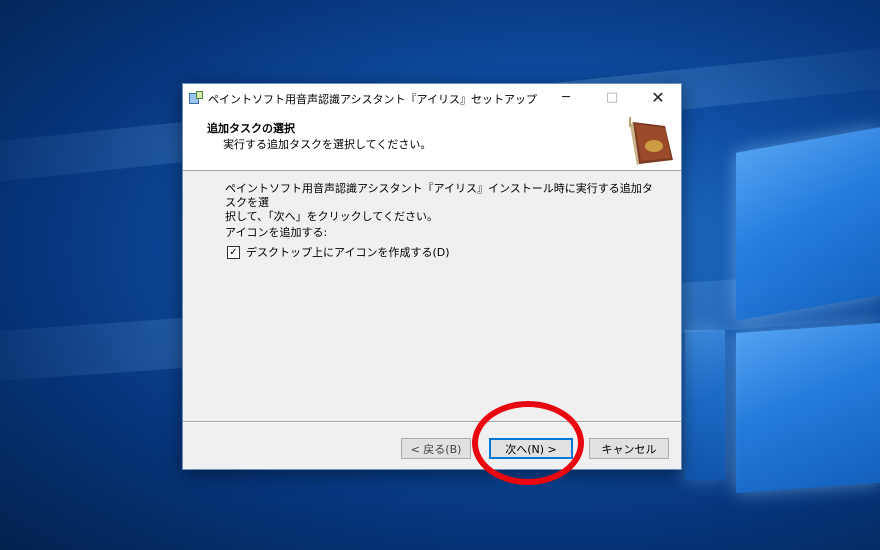 The width and height of the screenshot is (880, 550). What do you see at coordinates (566, 98) in the screenshot?
I see `minimize-button: ─` at bounding box center [566, 98].